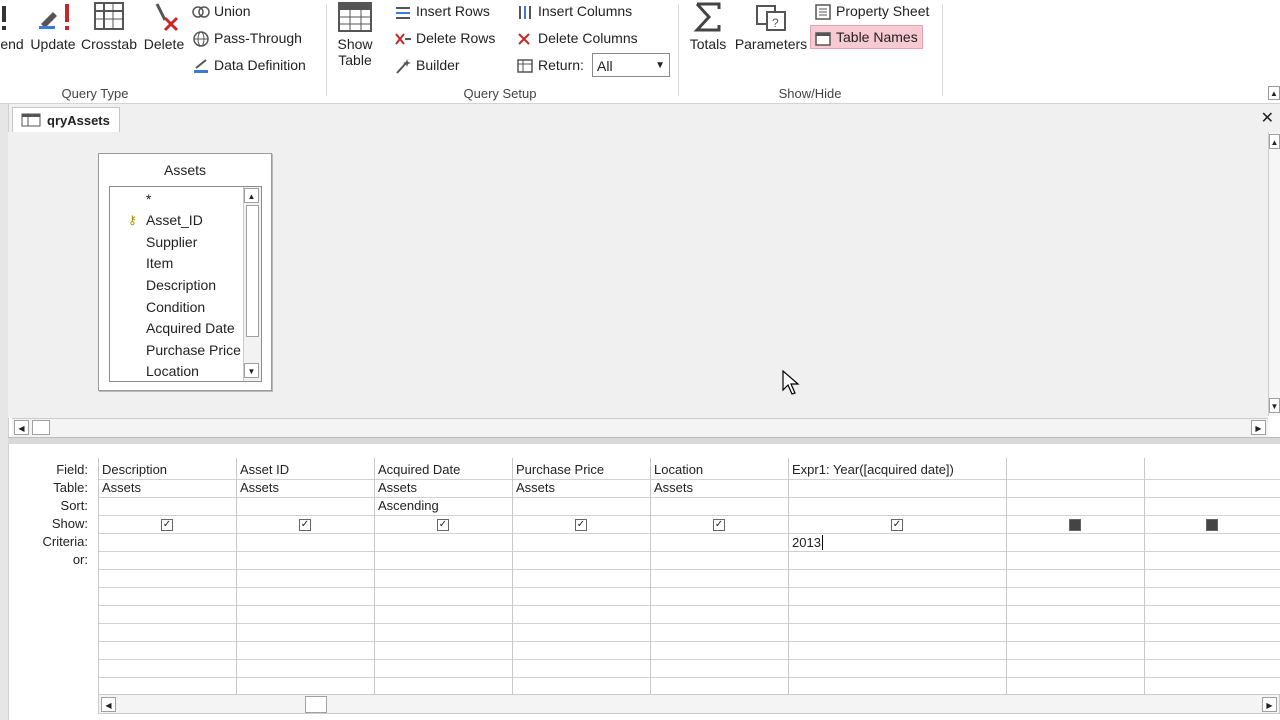 This screenshot has height=720, width=1280. What do you see at coordinates (660, 65) in the screenshot?
I see `chevron-down-icon: ▼` at bounding box center [660, 65].